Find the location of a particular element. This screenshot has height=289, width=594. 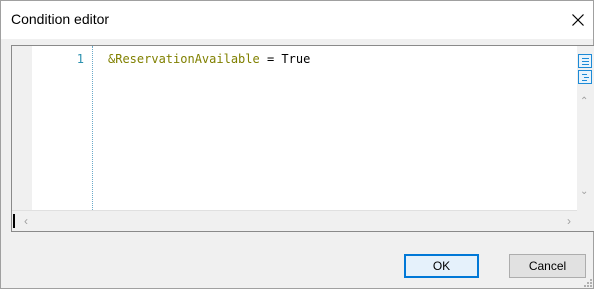

scrollbar-corner is located at coordinates (585, 220).